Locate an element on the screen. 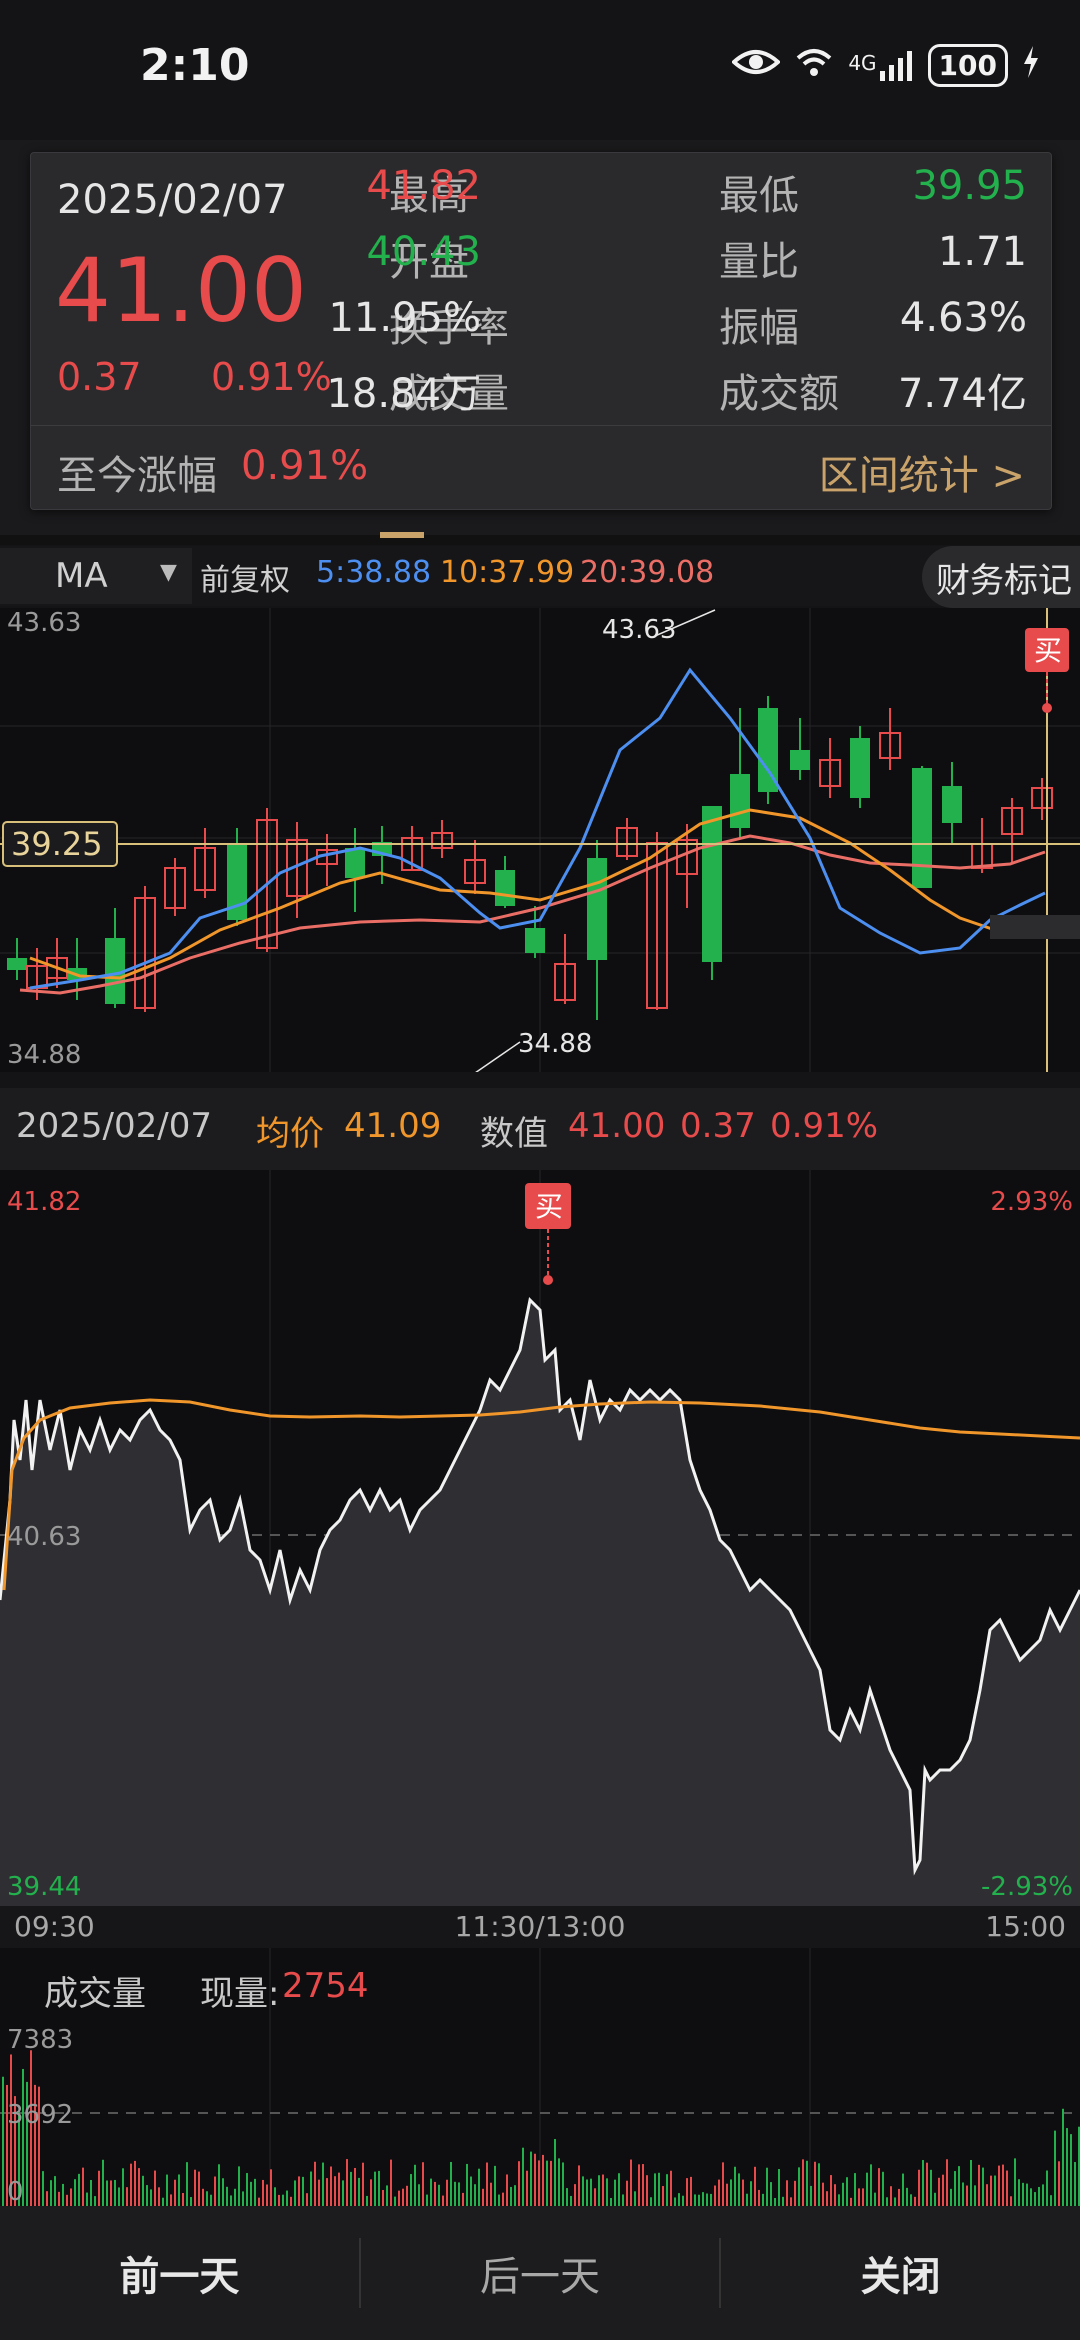  since-change-label: 至今涨幅 is located at coordinates (137, 476).